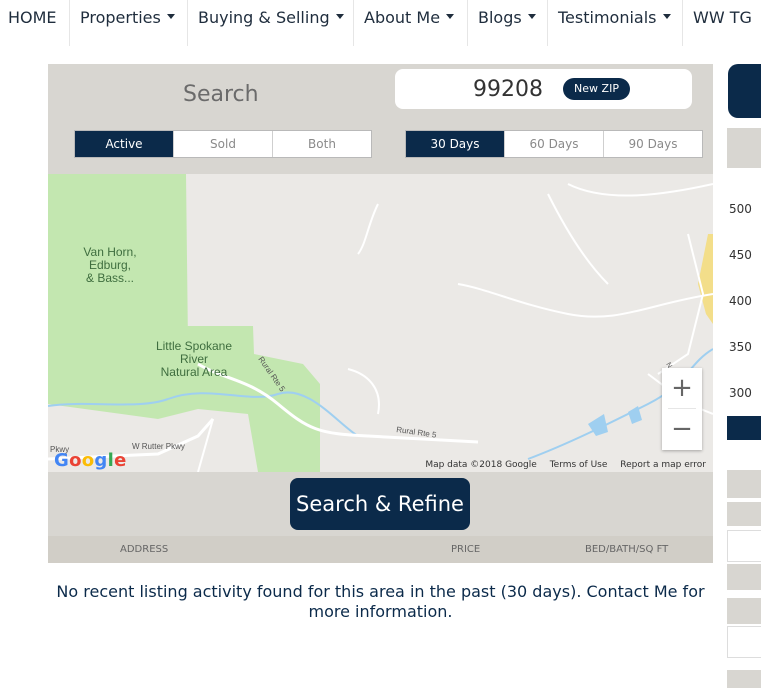  Describe the element at coordinates (596, 89) in the screenshot. I see `new-zip-button: New ZIP` at that location.